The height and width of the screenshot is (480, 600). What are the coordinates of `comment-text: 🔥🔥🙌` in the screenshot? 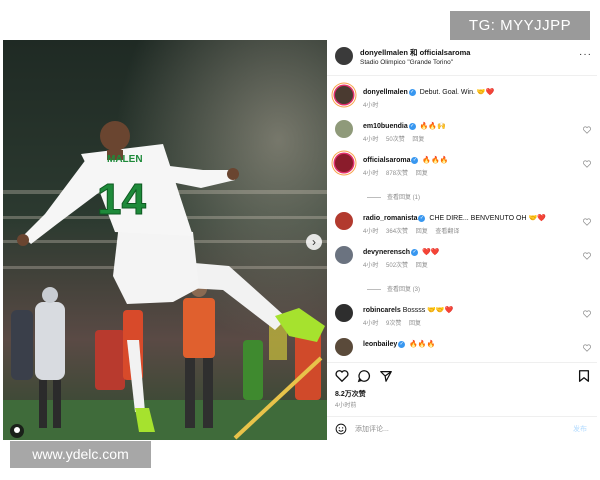 It's located at (432, 126).